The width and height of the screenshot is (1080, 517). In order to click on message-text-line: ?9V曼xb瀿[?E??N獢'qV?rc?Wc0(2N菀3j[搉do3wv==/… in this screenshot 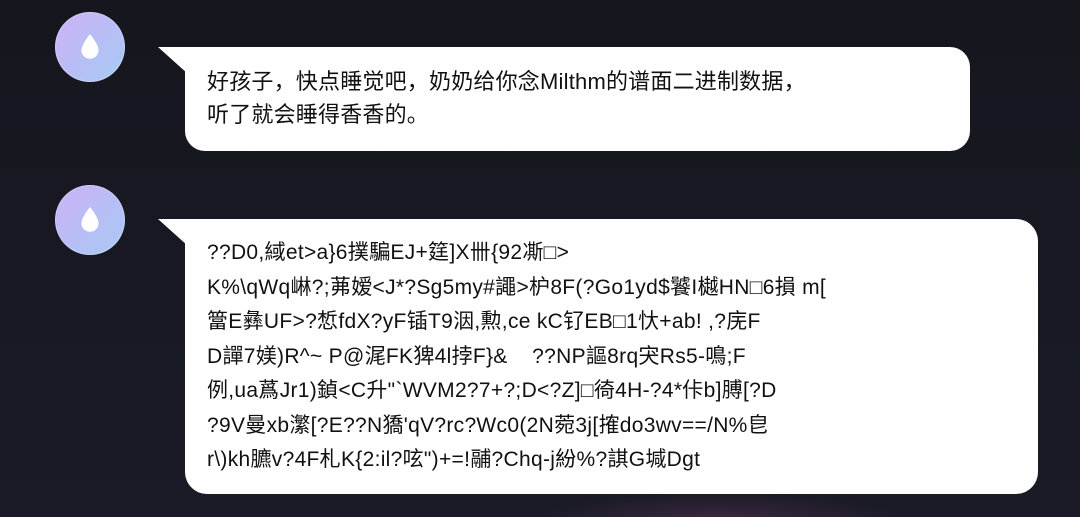, I will do `click(488, 425)`.